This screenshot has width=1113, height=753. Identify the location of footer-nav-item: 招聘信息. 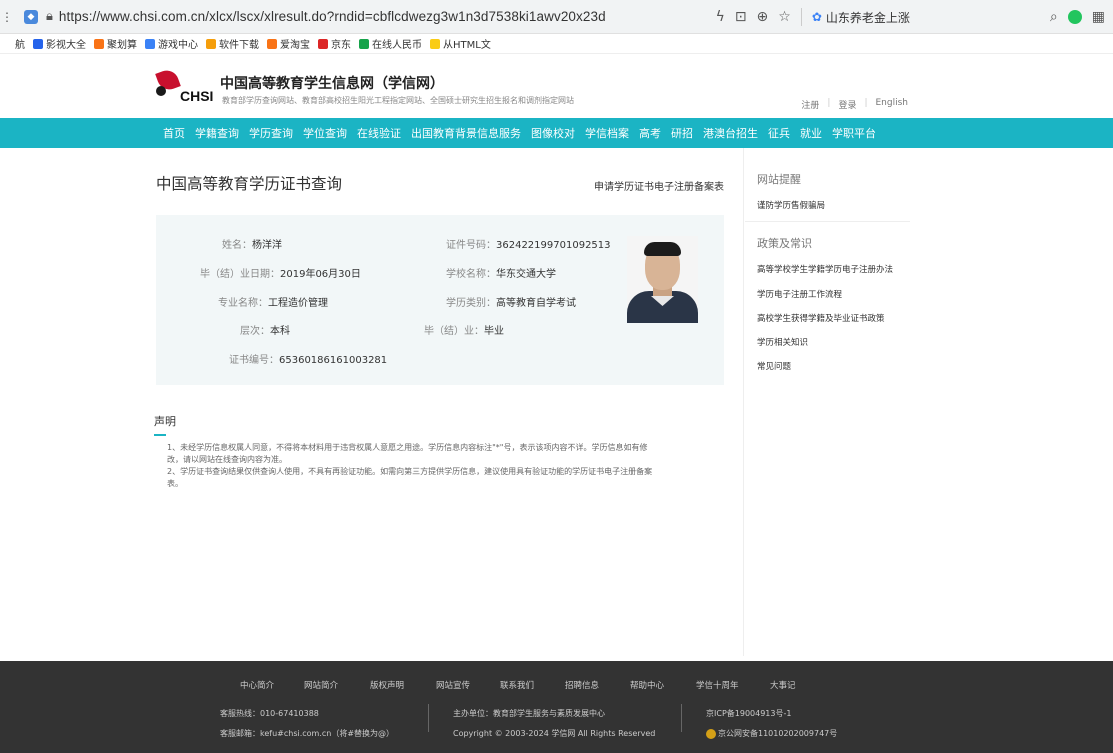
(582, 685).